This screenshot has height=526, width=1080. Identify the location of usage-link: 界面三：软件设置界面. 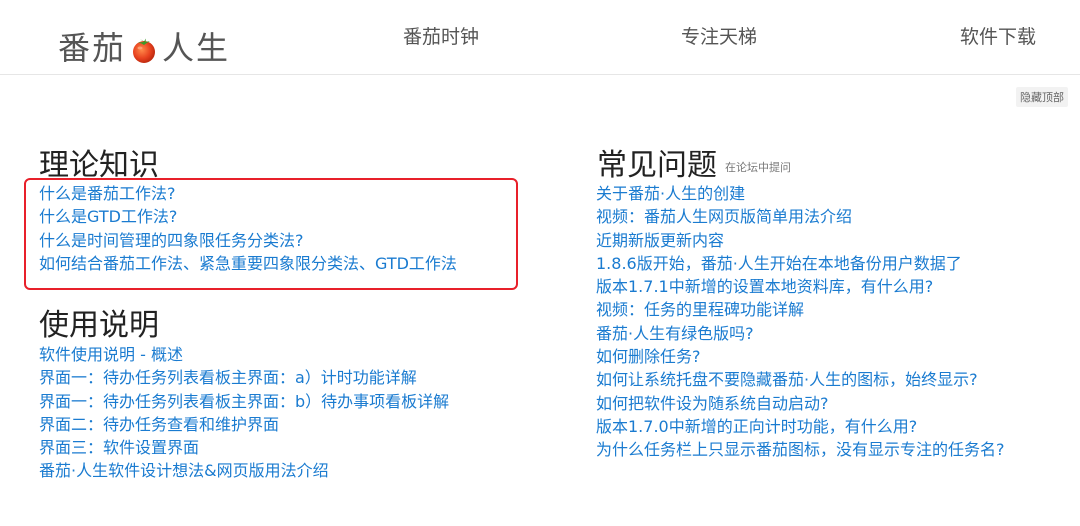
(119, 447).